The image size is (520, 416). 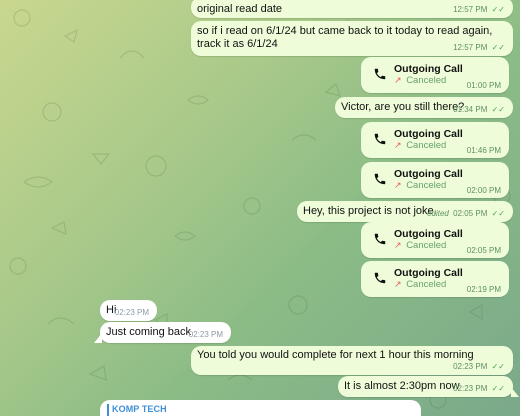 I want to click on message-text: Victor, are you still there?, so click(x=403, y=107).